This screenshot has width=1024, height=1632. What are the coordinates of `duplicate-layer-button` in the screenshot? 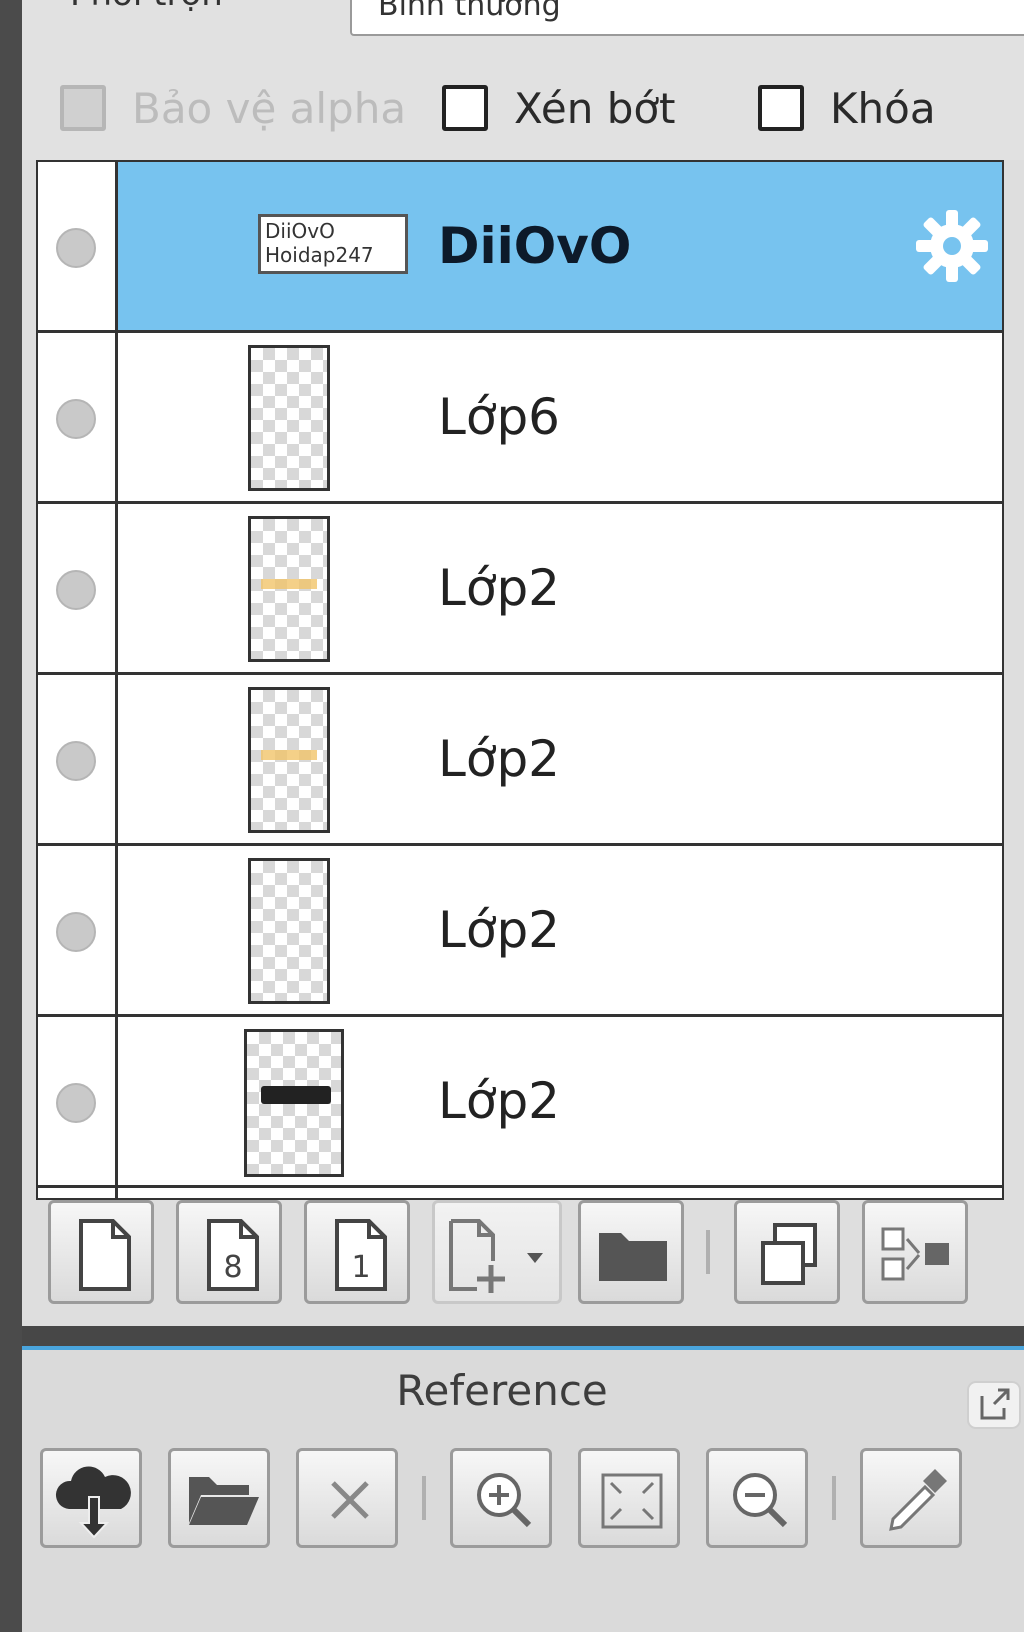 It's located at (787, 1252).